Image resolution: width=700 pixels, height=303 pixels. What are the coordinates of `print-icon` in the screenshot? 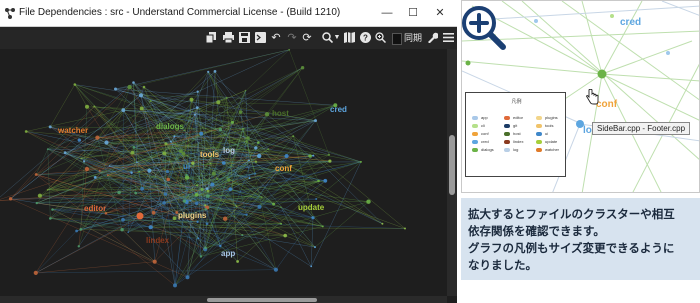 It's located at (228, 37).